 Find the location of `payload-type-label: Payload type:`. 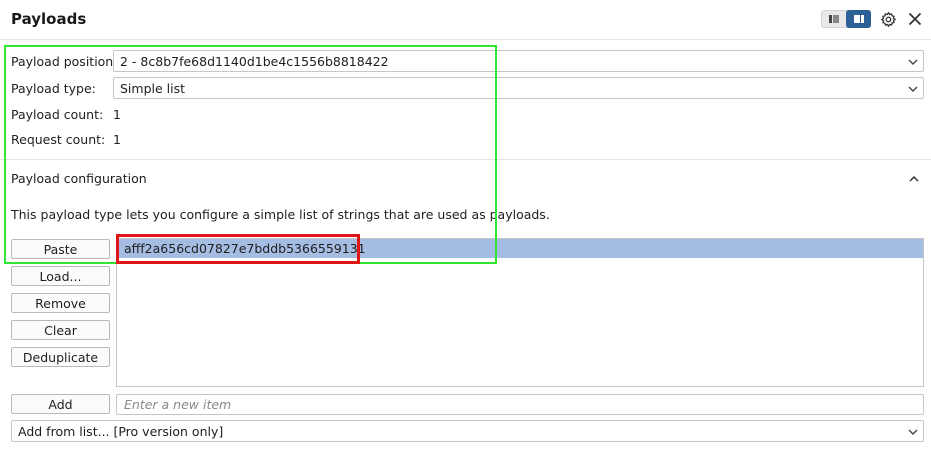

payload-type-label: Payload type: is located at coordinates (53, 88).